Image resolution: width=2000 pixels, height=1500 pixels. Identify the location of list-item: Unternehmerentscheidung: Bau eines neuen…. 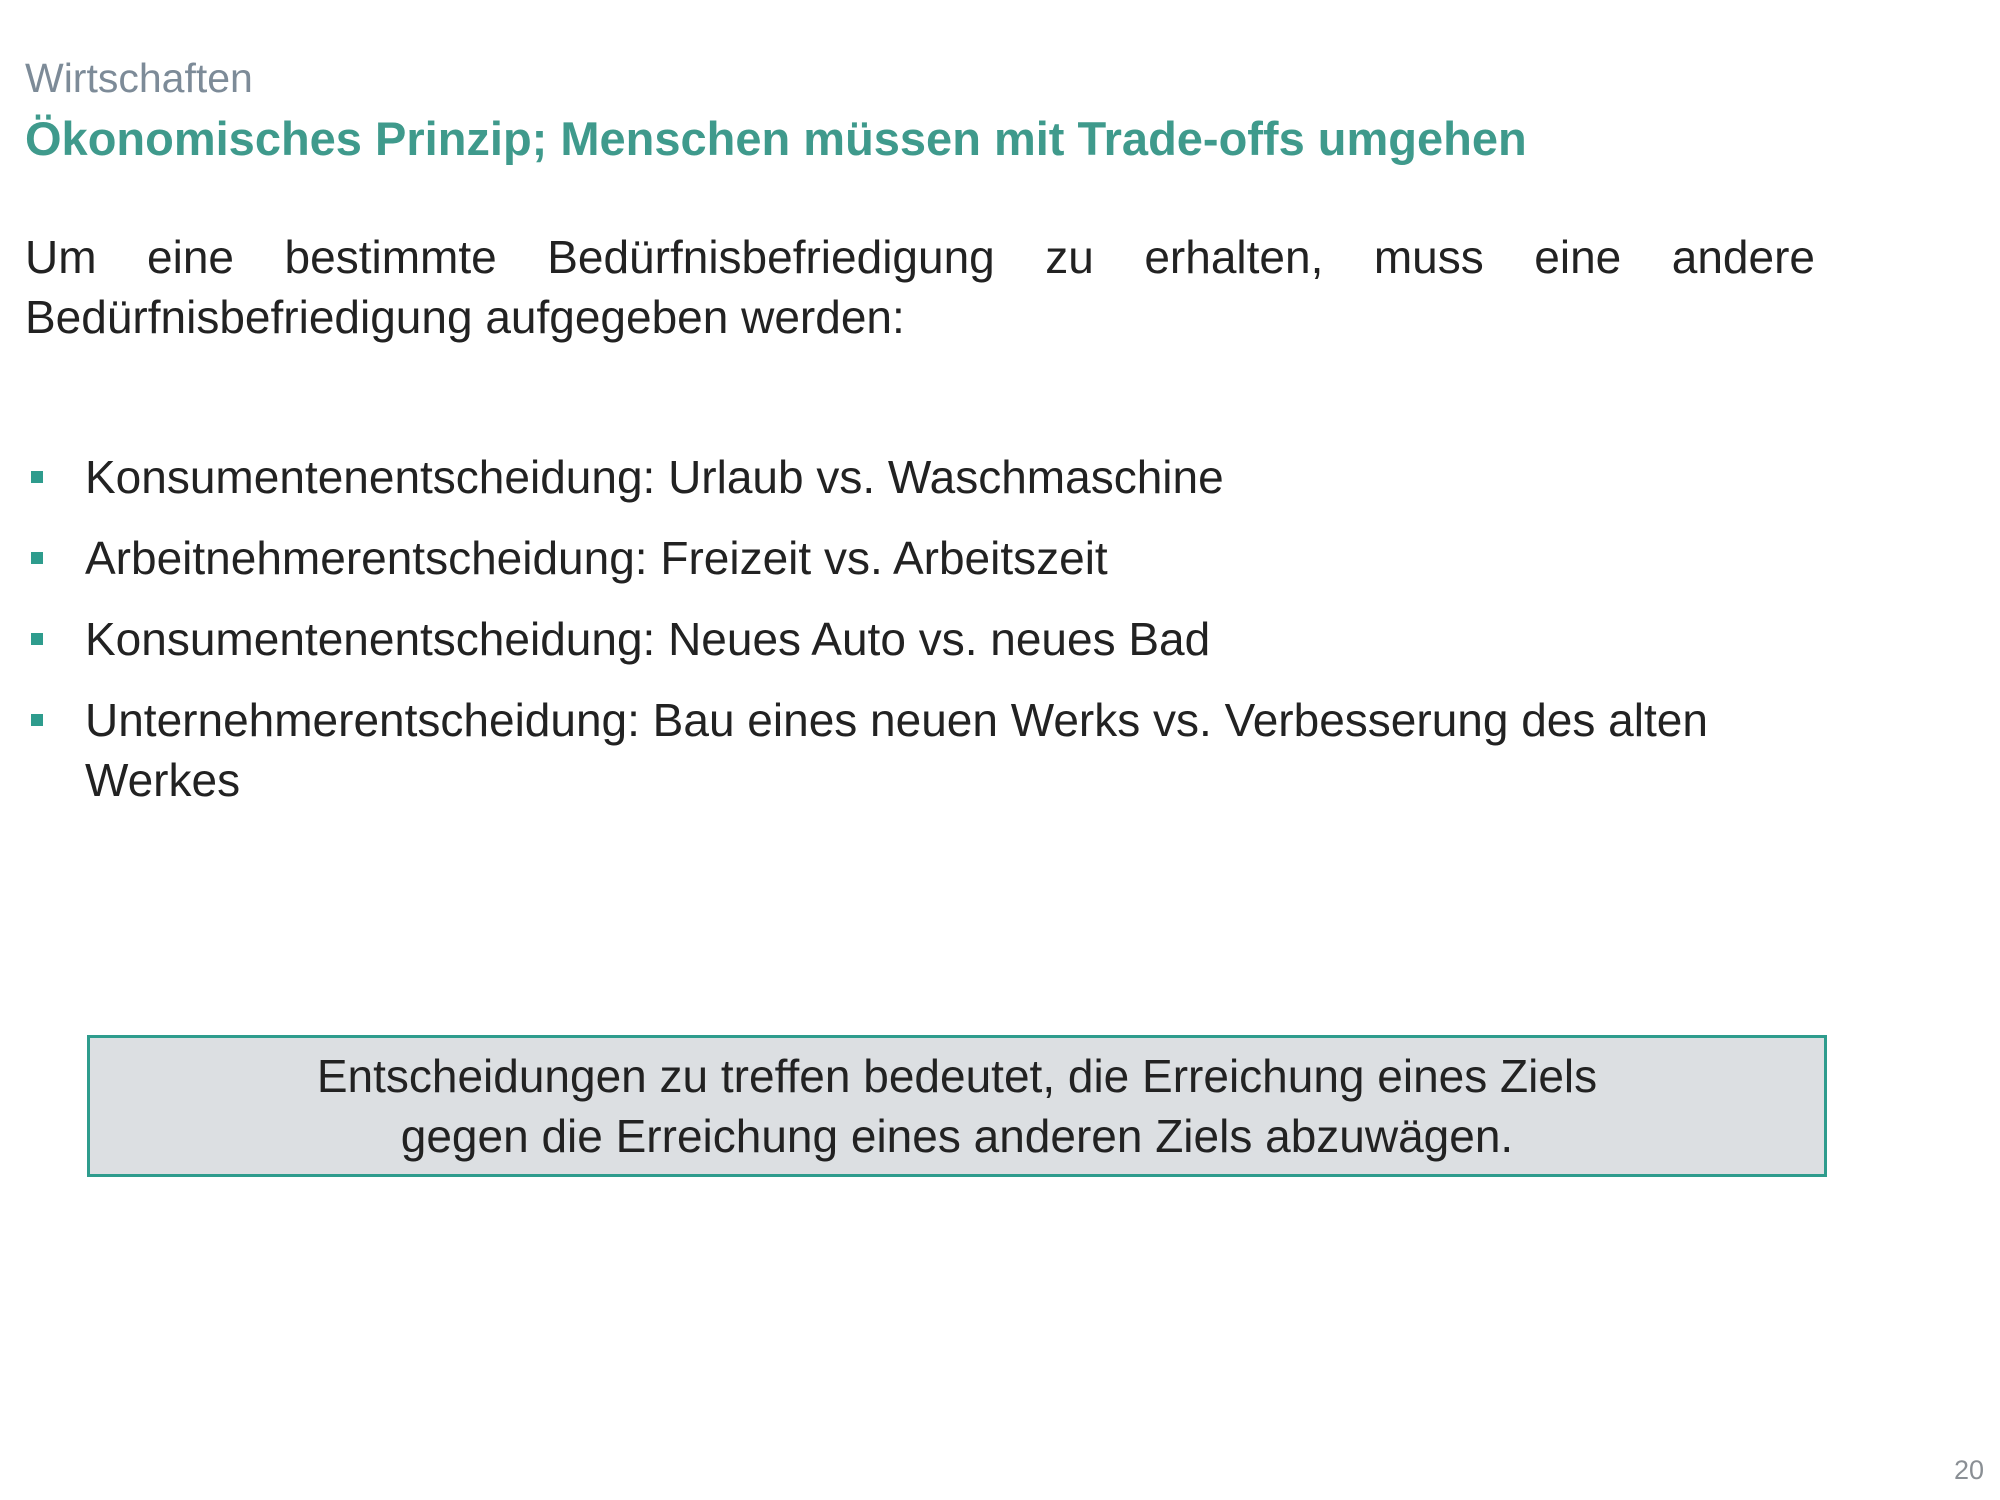
(905, 750).